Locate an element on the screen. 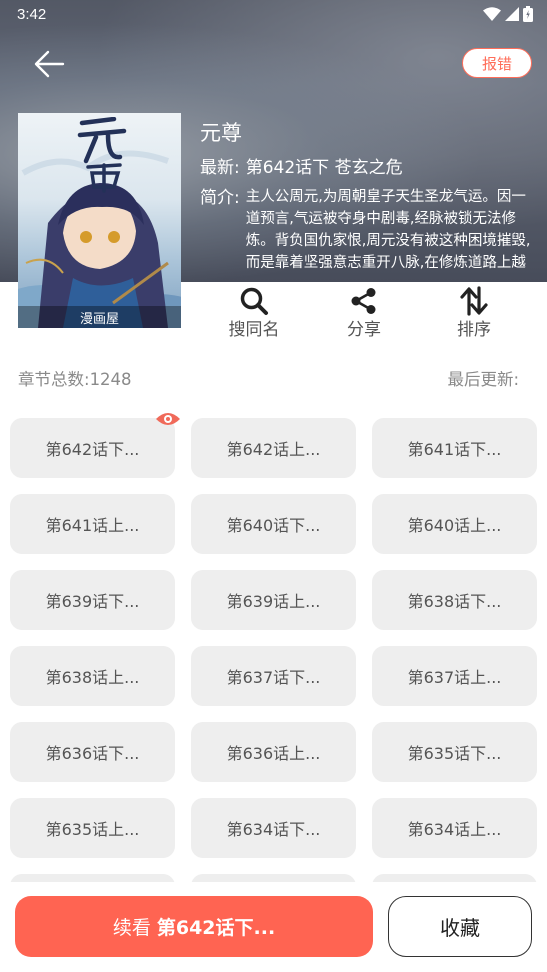 The image size is (547, 972). search-same-name-button: 搜同名 is located at coordinates (254, 313).